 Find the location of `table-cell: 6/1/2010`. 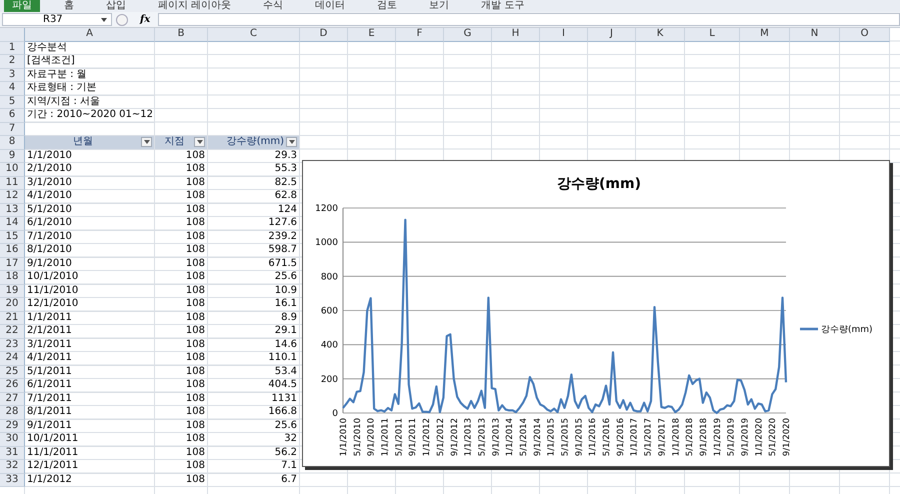

table-cell: 6/1/2010 is located at coordinates (90, 223).